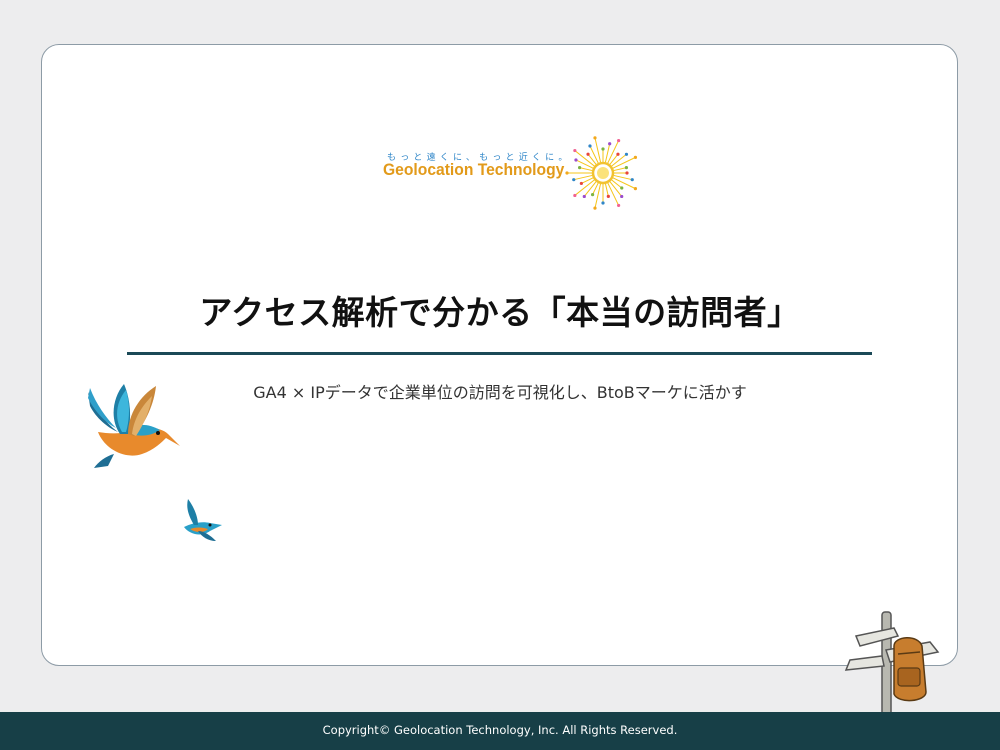 This screenshot has width=1000, height=750. I want to click on logo-name: Geolocation Technology, so click(474, 169).